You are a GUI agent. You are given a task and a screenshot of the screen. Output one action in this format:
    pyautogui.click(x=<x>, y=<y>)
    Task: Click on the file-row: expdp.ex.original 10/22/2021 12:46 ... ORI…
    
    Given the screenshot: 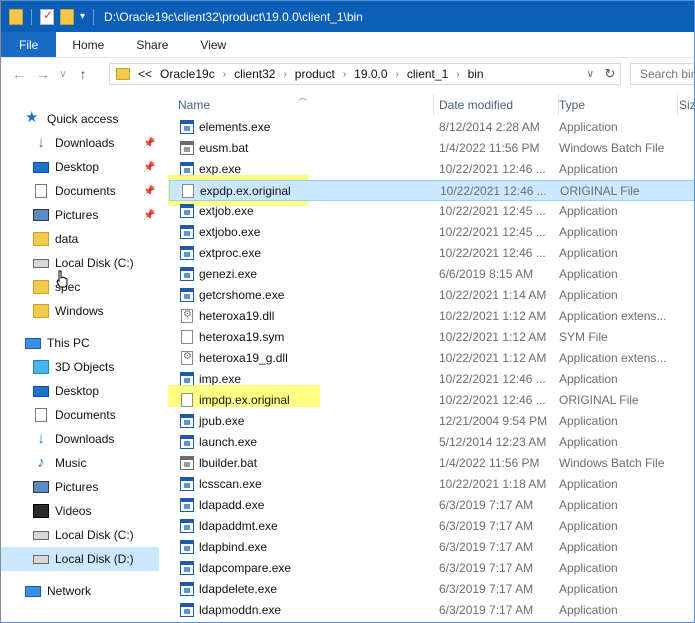 What is the action you would take?
    pyautogui.click(x=431, y=190)
    